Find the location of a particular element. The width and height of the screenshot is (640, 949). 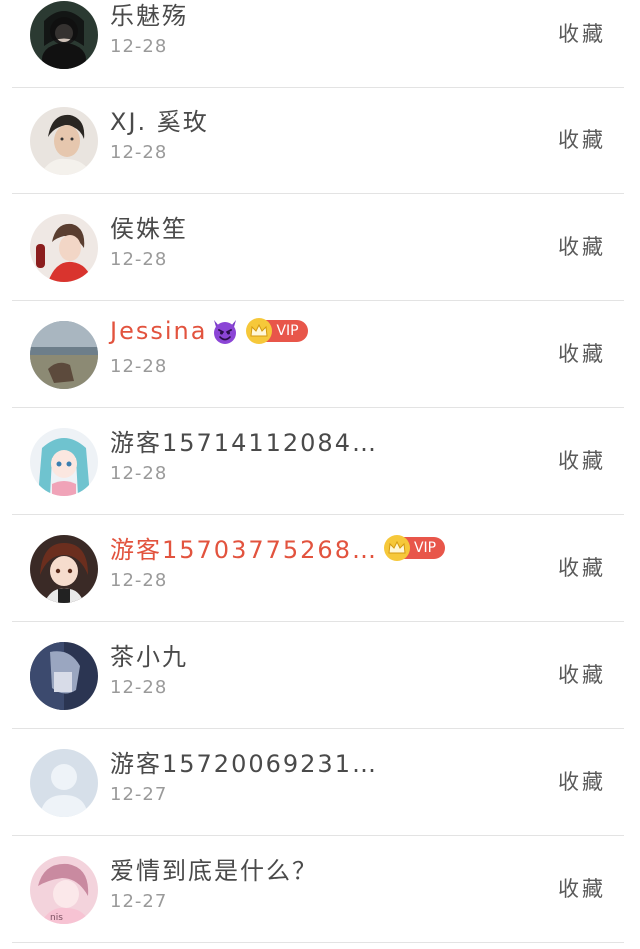

user-name: 爱情到底是什么？ is located at coordinates (214, 871).